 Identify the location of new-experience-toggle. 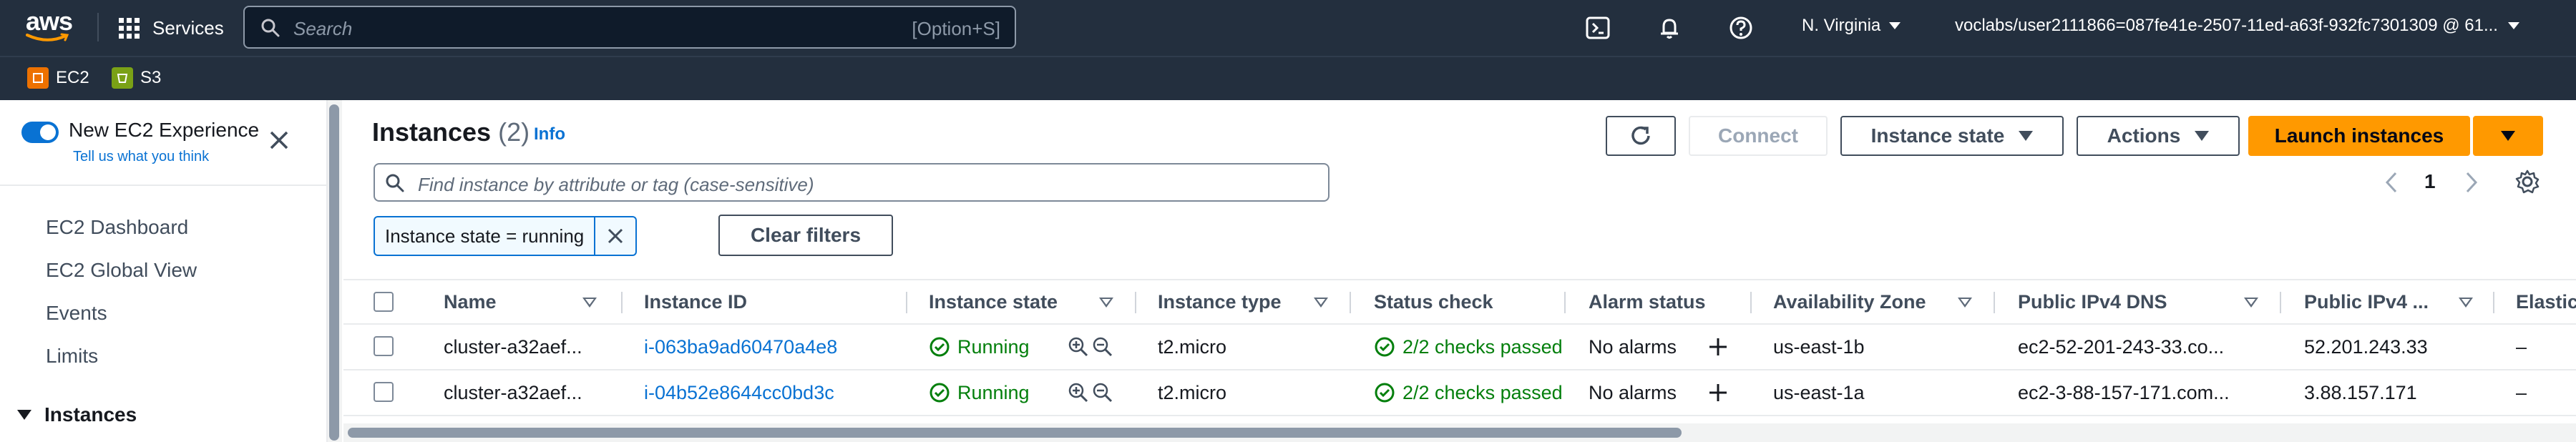
(40, 132).